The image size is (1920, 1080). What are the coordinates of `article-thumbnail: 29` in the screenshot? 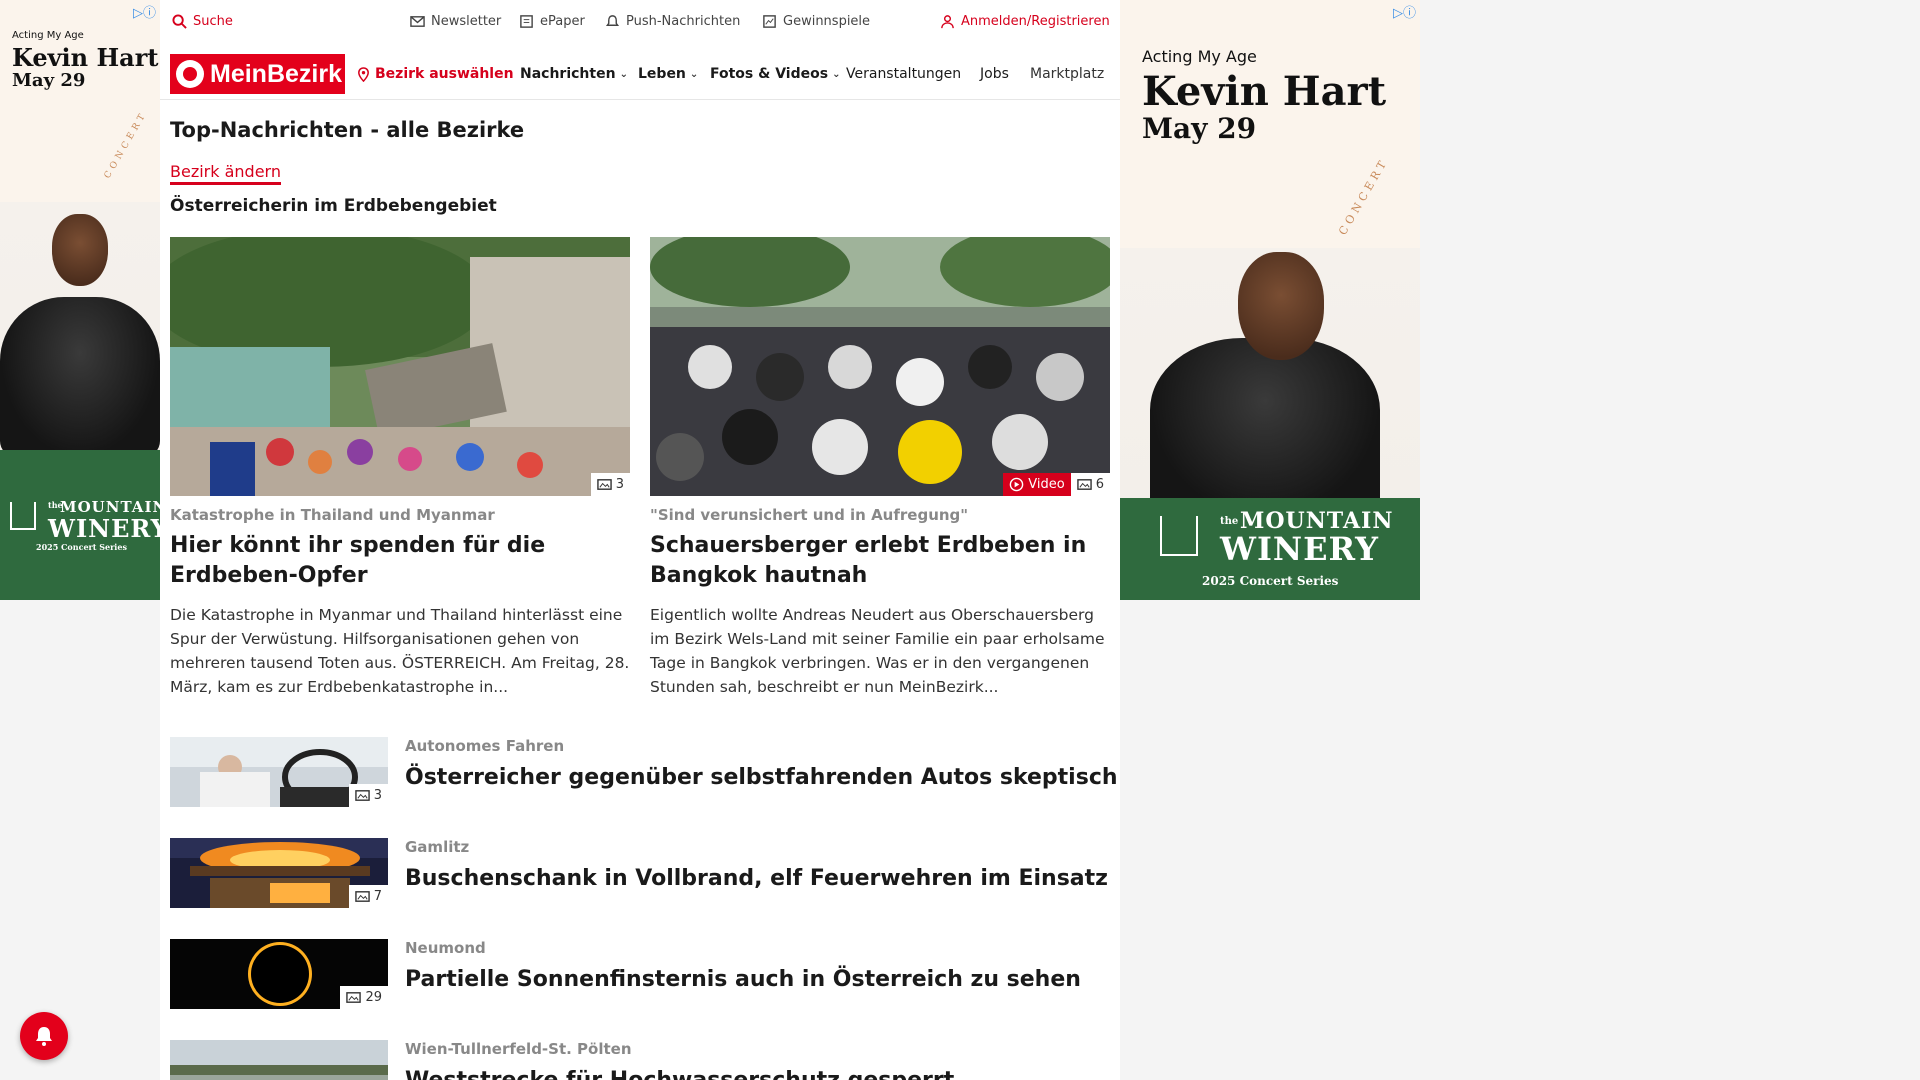 It's located at (279, 974).